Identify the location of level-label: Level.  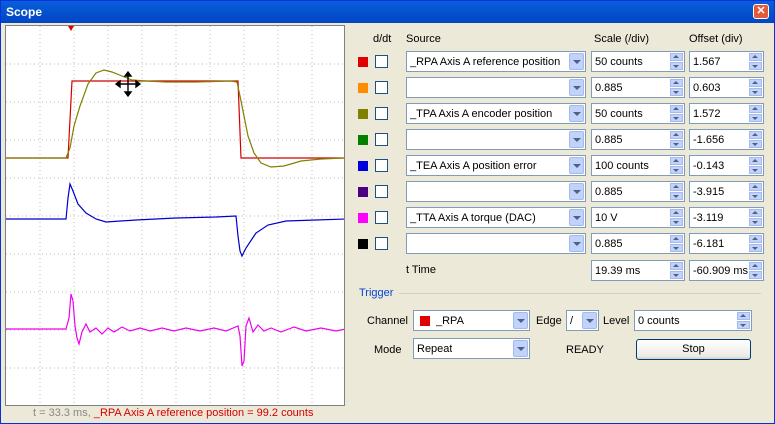
(616, 321).